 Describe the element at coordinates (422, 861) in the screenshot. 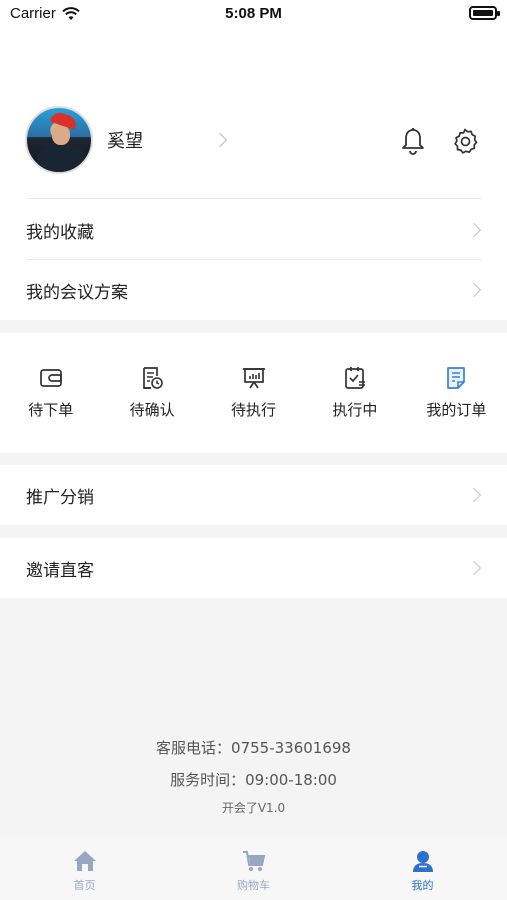

I see `person-icon` at that location.